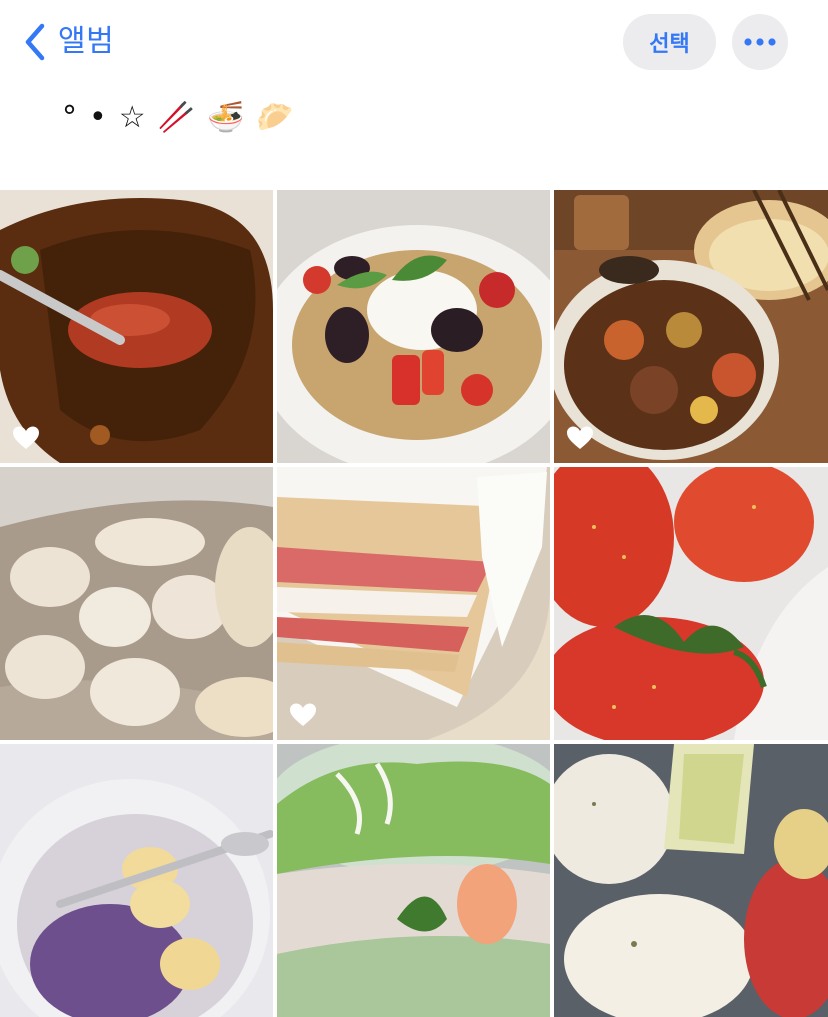 Image resolution: width=828 pixels, height=1017 pixels. I want to click on navigation-bar: 앨범 선택, so click(414, 42).